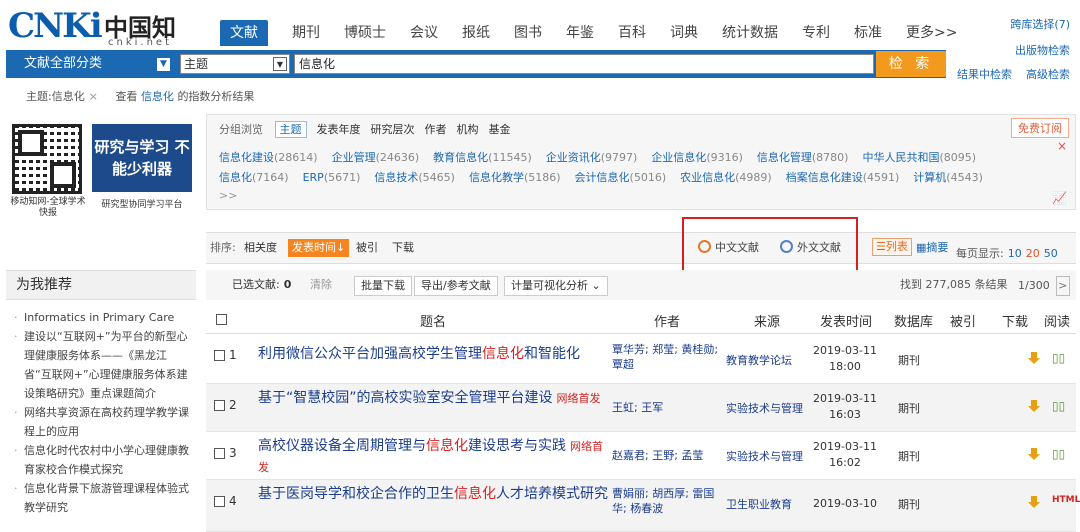 This screenshot has width=1080, height=532. What do you see at coordinates (667, 407) in the screenshot?
I see `article-authors: 王虹; 王军` at bounding box center [667, 407].